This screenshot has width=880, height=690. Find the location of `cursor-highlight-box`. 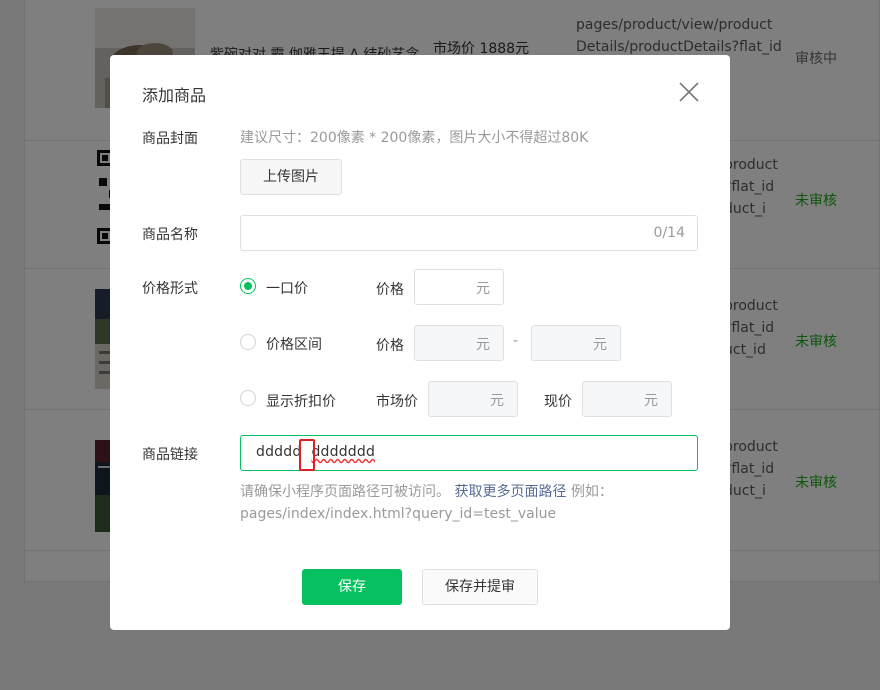

cursor-highlight-box is located at coordinates (307, 455).